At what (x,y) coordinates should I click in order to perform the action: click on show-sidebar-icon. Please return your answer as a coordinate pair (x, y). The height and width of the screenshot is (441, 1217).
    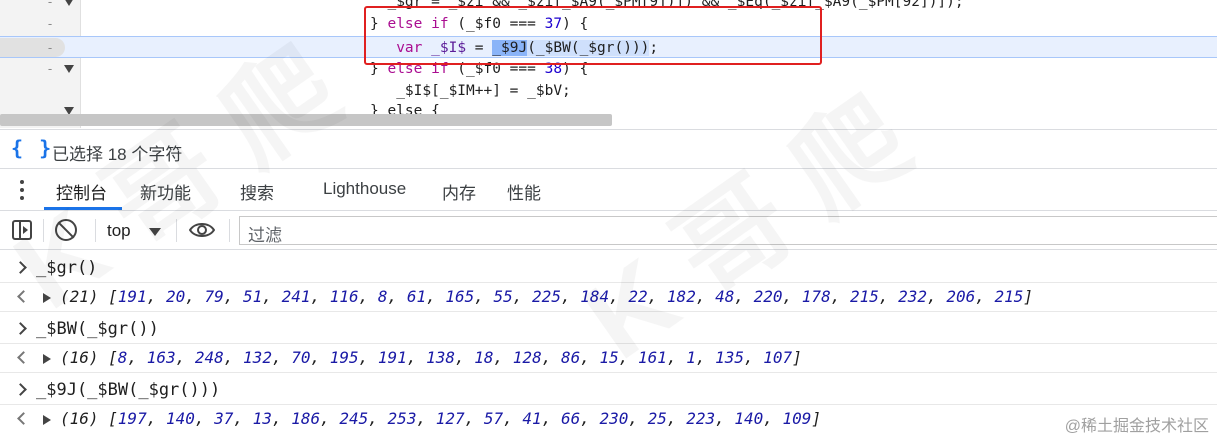
    Looking at the image, I should click on (22, 230).